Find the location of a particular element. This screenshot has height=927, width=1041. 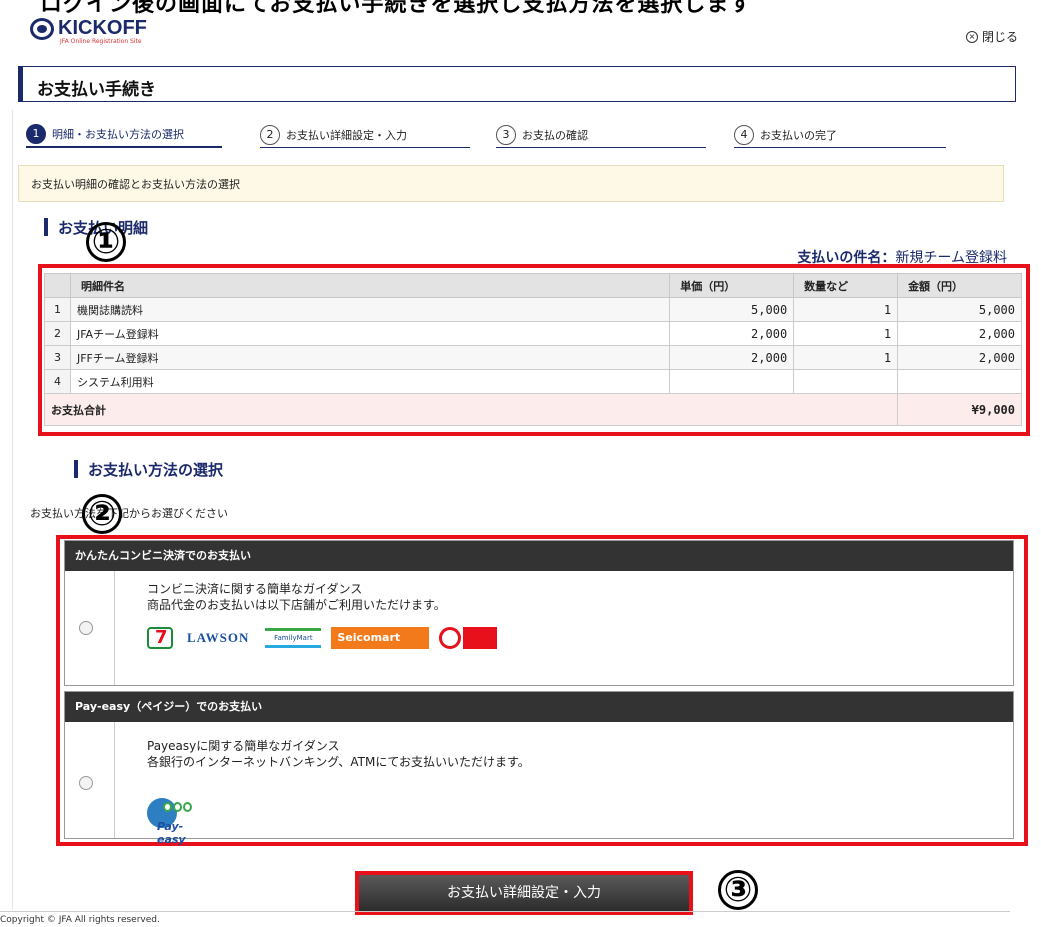

step-number: 1 is located at coordinates (36, 134).